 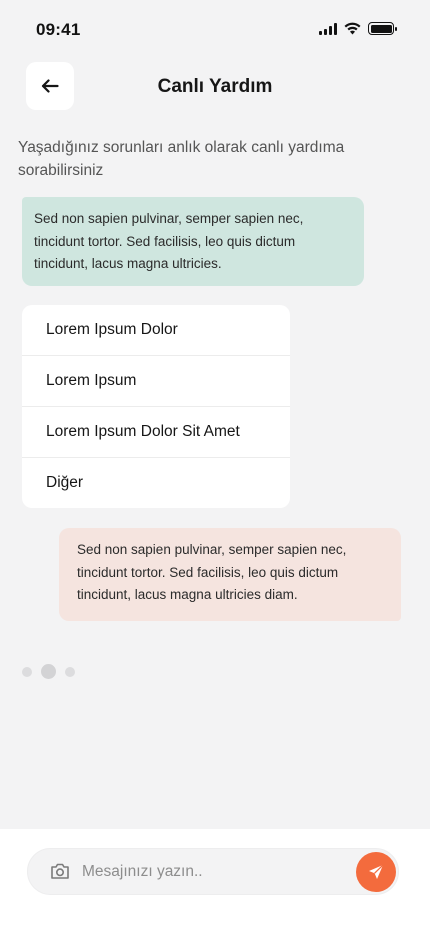 I want to click on send-button, so click(x=376, y=872).